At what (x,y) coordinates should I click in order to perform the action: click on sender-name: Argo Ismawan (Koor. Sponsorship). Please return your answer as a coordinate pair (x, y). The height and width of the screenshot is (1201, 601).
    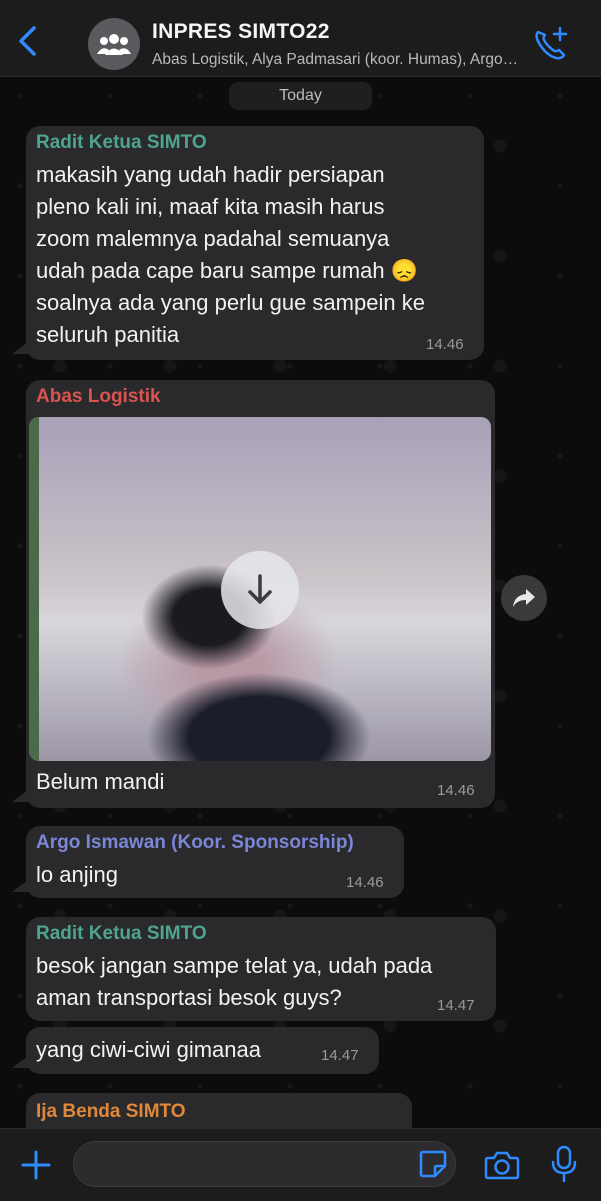
    Looking at the image, I should click on (195, 843).